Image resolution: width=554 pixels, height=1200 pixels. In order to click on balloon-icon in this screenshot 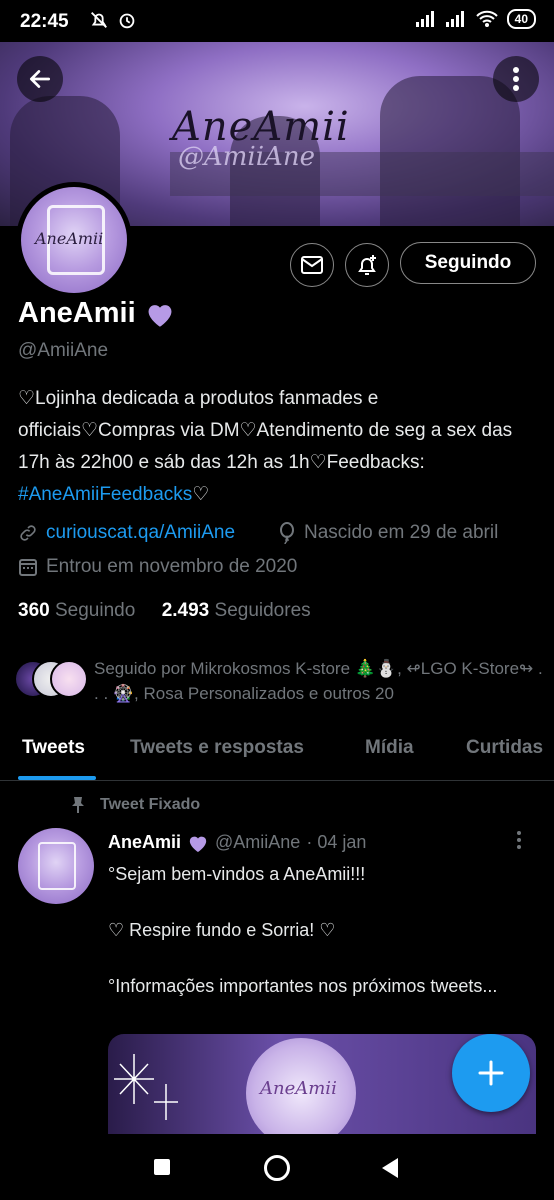, I will do `click(287, 533)`.